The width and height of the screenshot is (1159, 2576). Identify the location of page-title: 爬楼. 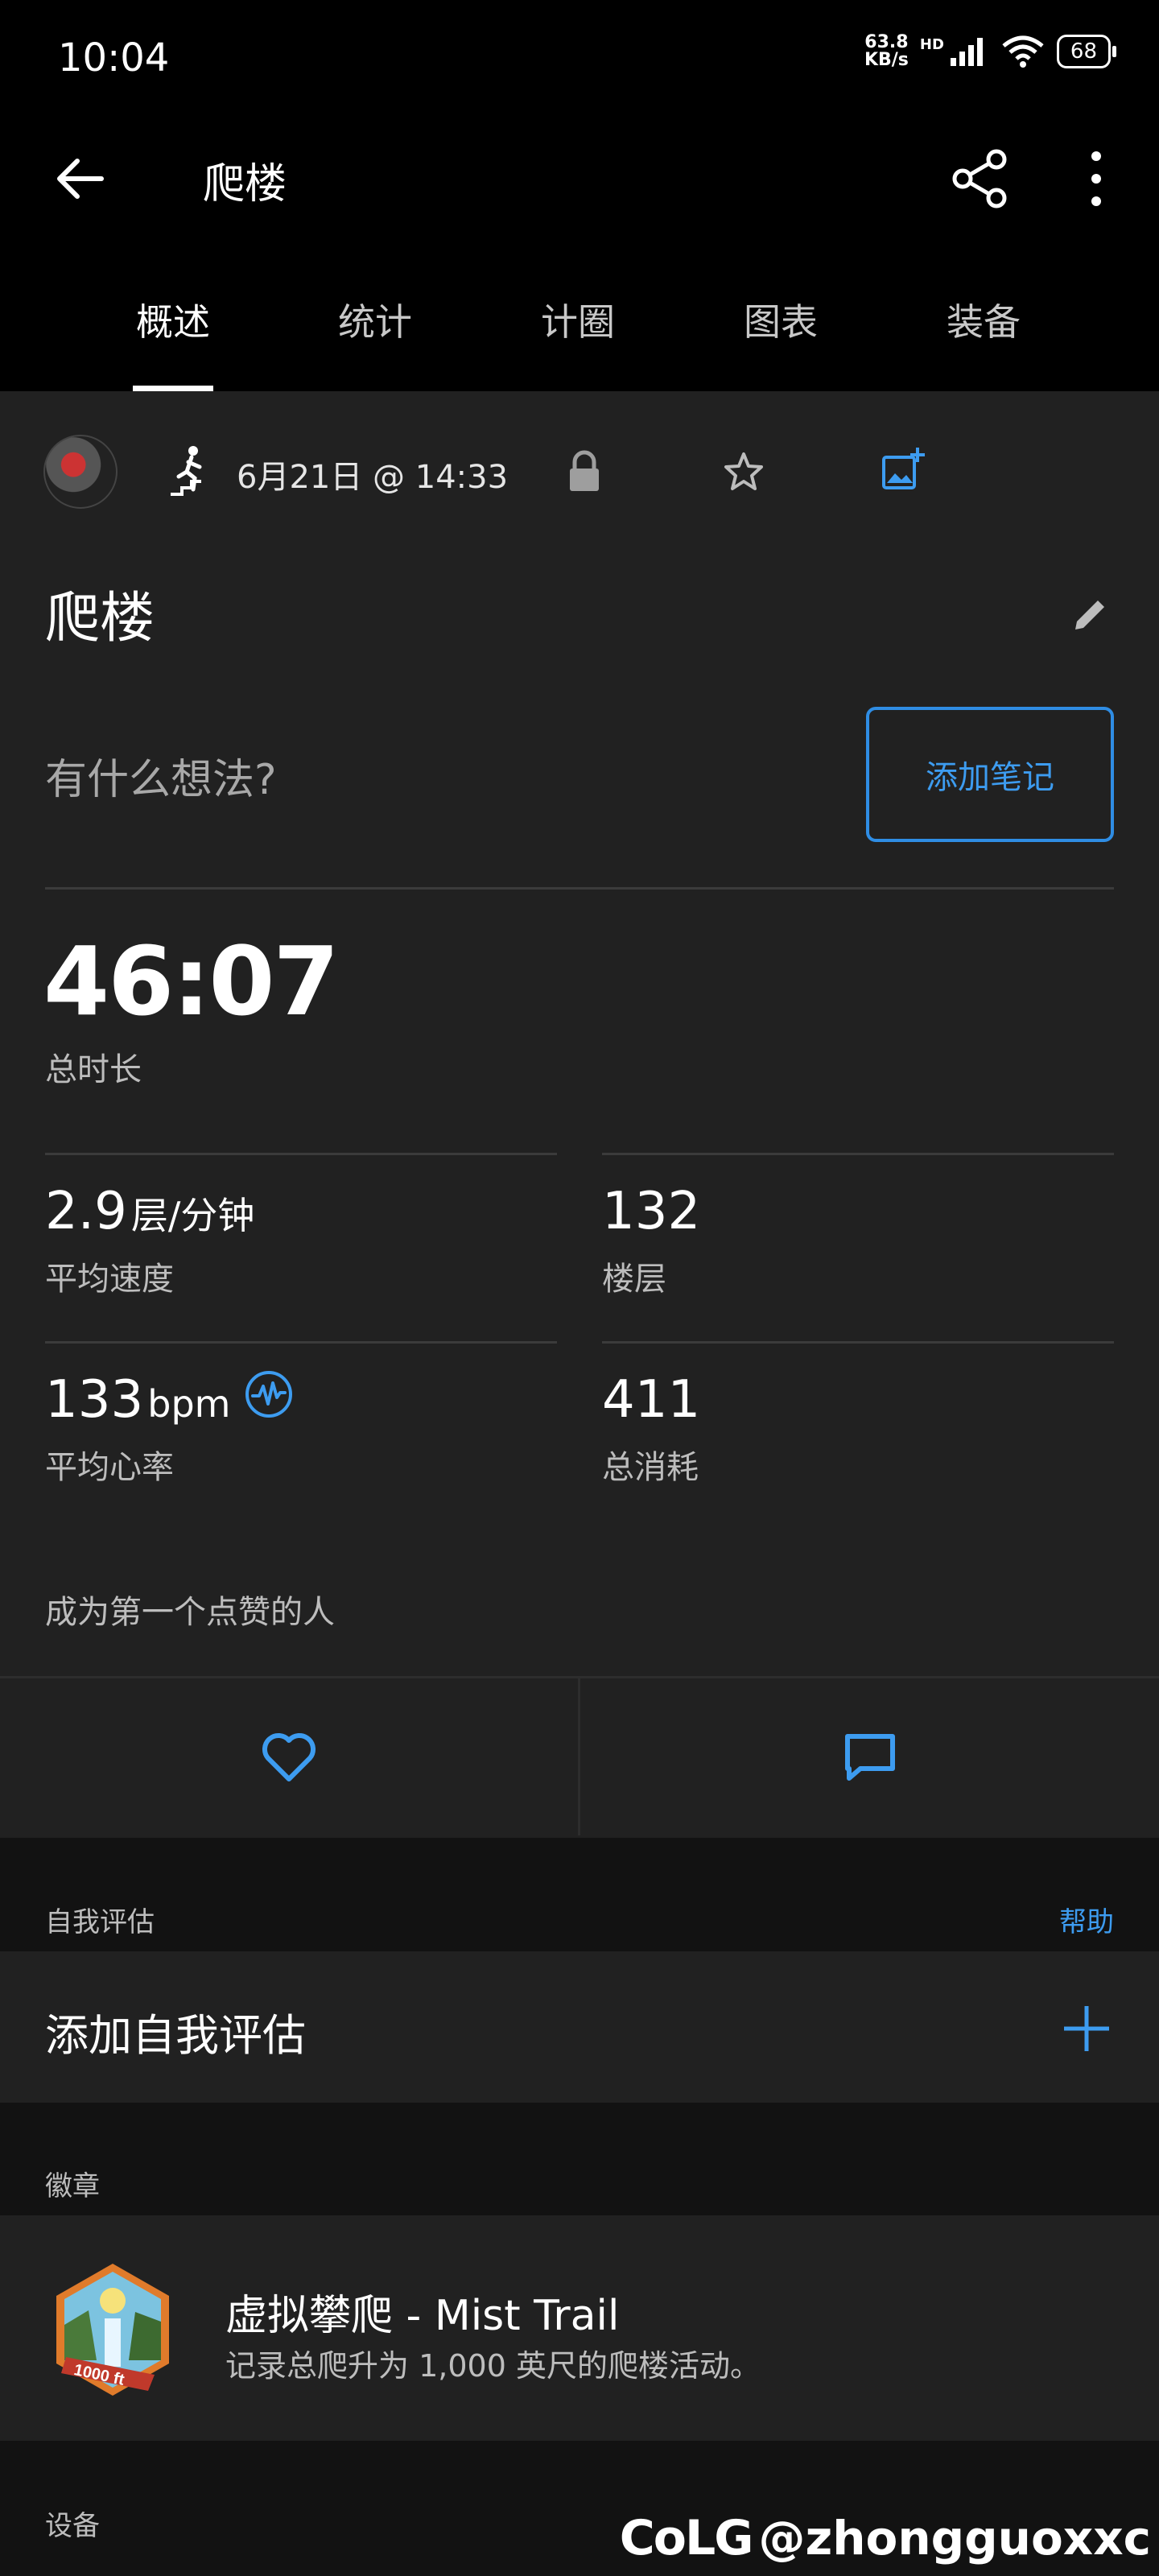
(245, 184).